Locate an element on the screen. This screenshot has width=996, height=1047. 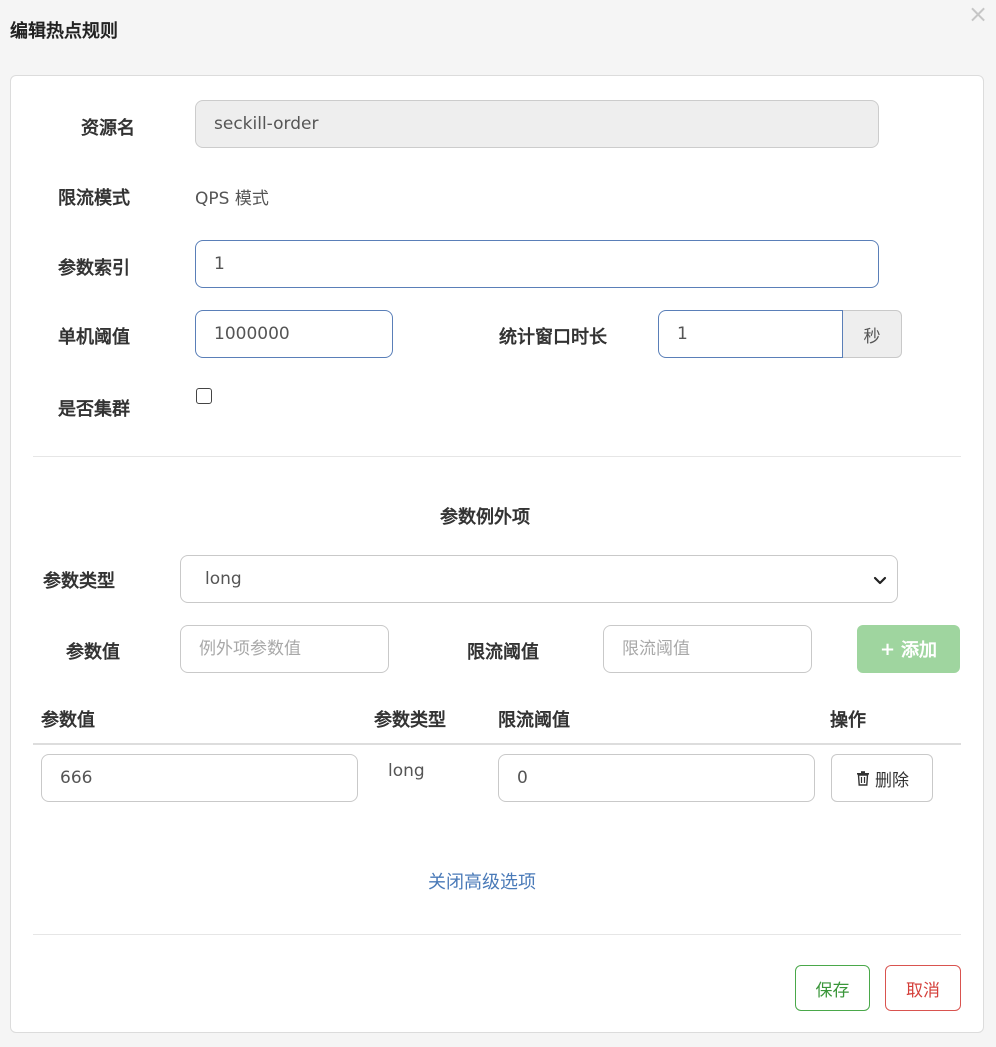
stat-window-label: 统计窗口时长 is located at coordinates (553, 337).